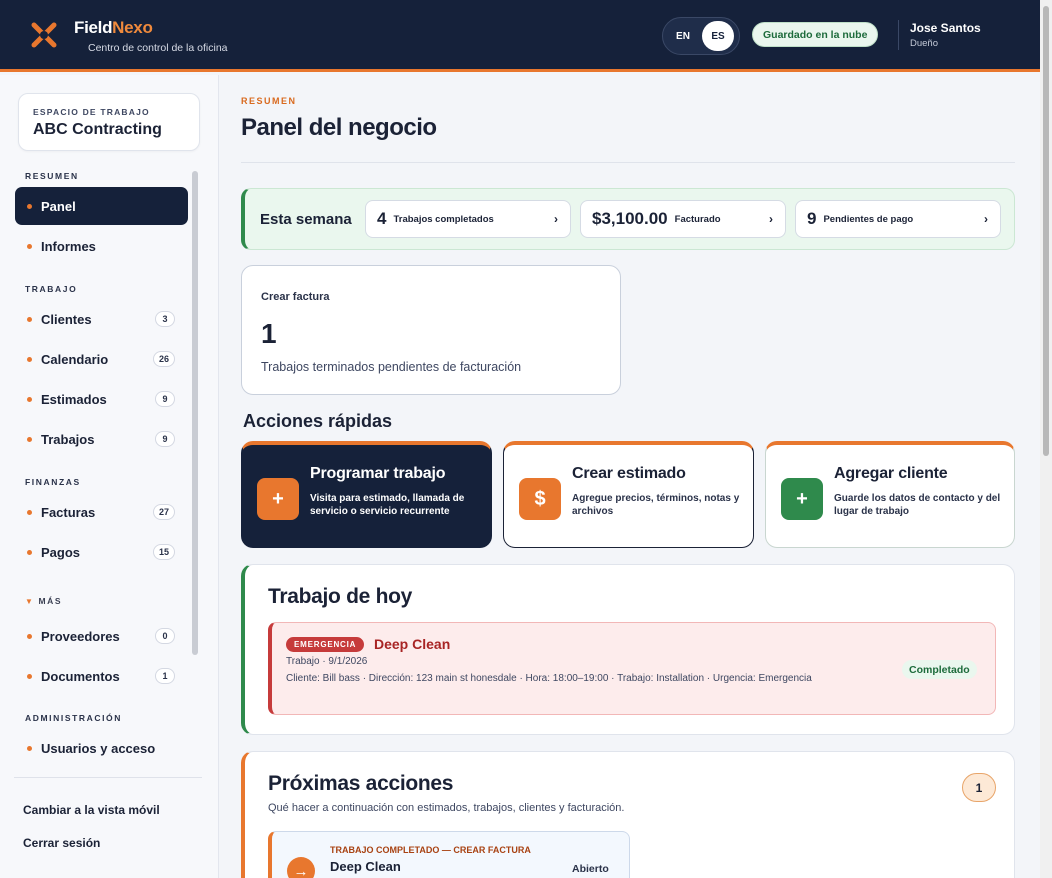  Describe the element at coordinates (61, 843) in the screenshot. I see `logout-link: Cerrar sesión` at that location.